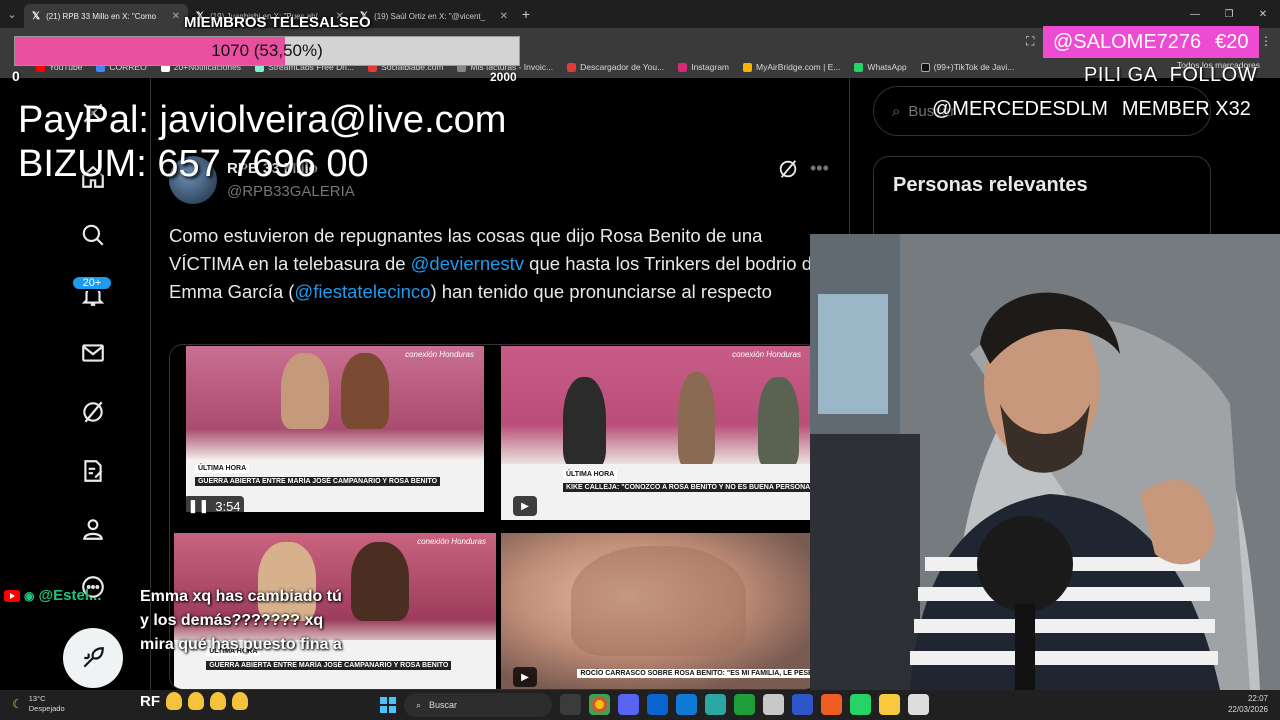 The height and width of the screenshot is (720, 1280). What do you see at coordinates (703, 67) in the screenshot?
I see `bookmark-item: Instagram` at bounding box center [703, 67].